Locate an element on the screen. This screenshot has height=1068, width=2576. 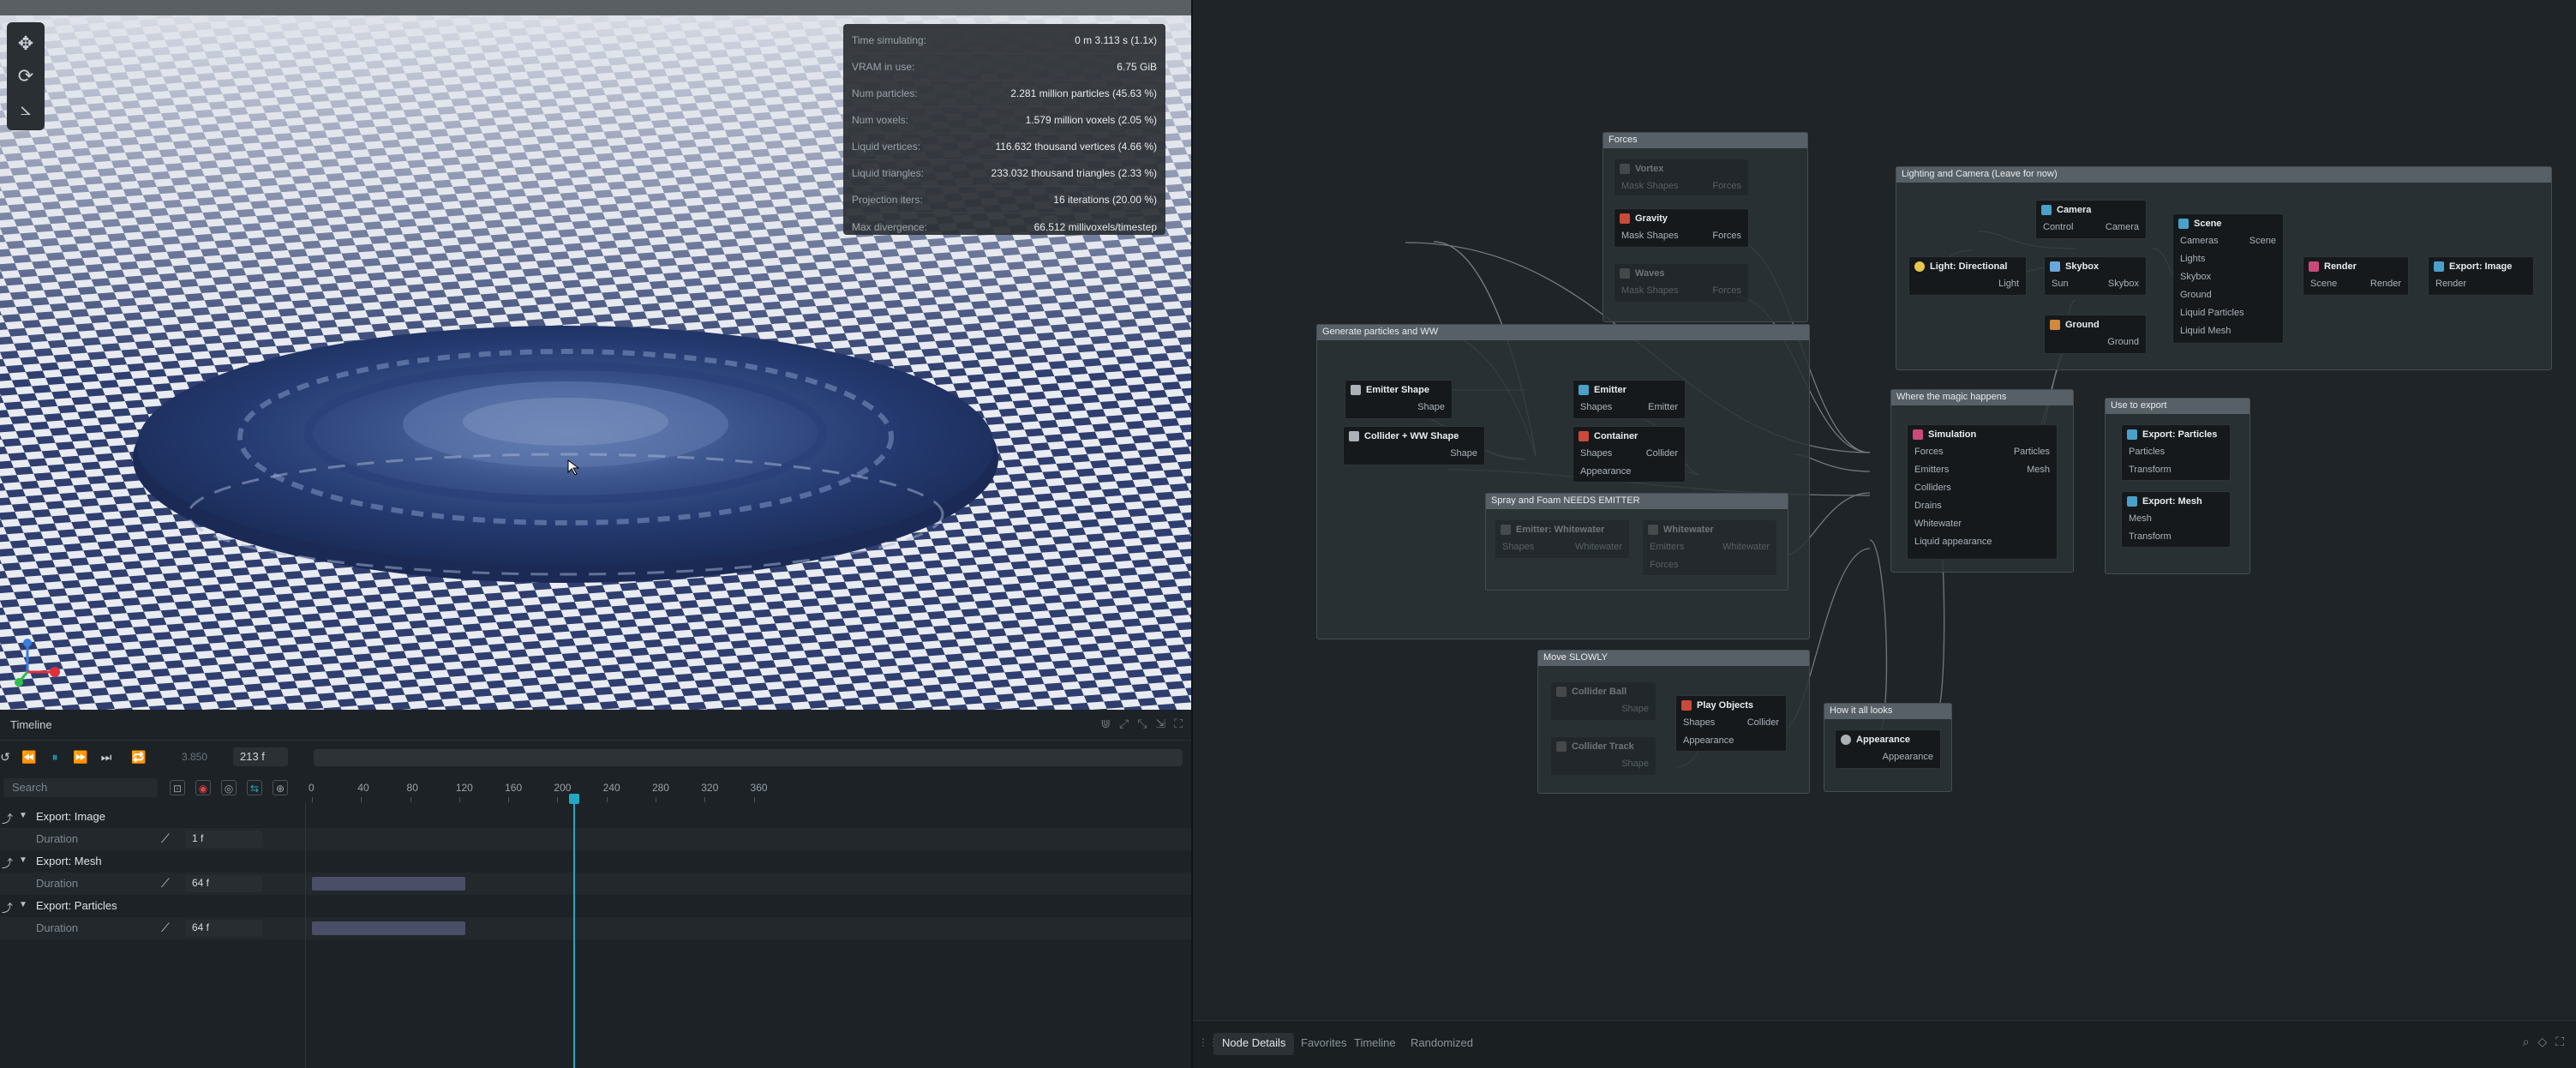
input-port: Scene is located at coordinates (2323, 285).